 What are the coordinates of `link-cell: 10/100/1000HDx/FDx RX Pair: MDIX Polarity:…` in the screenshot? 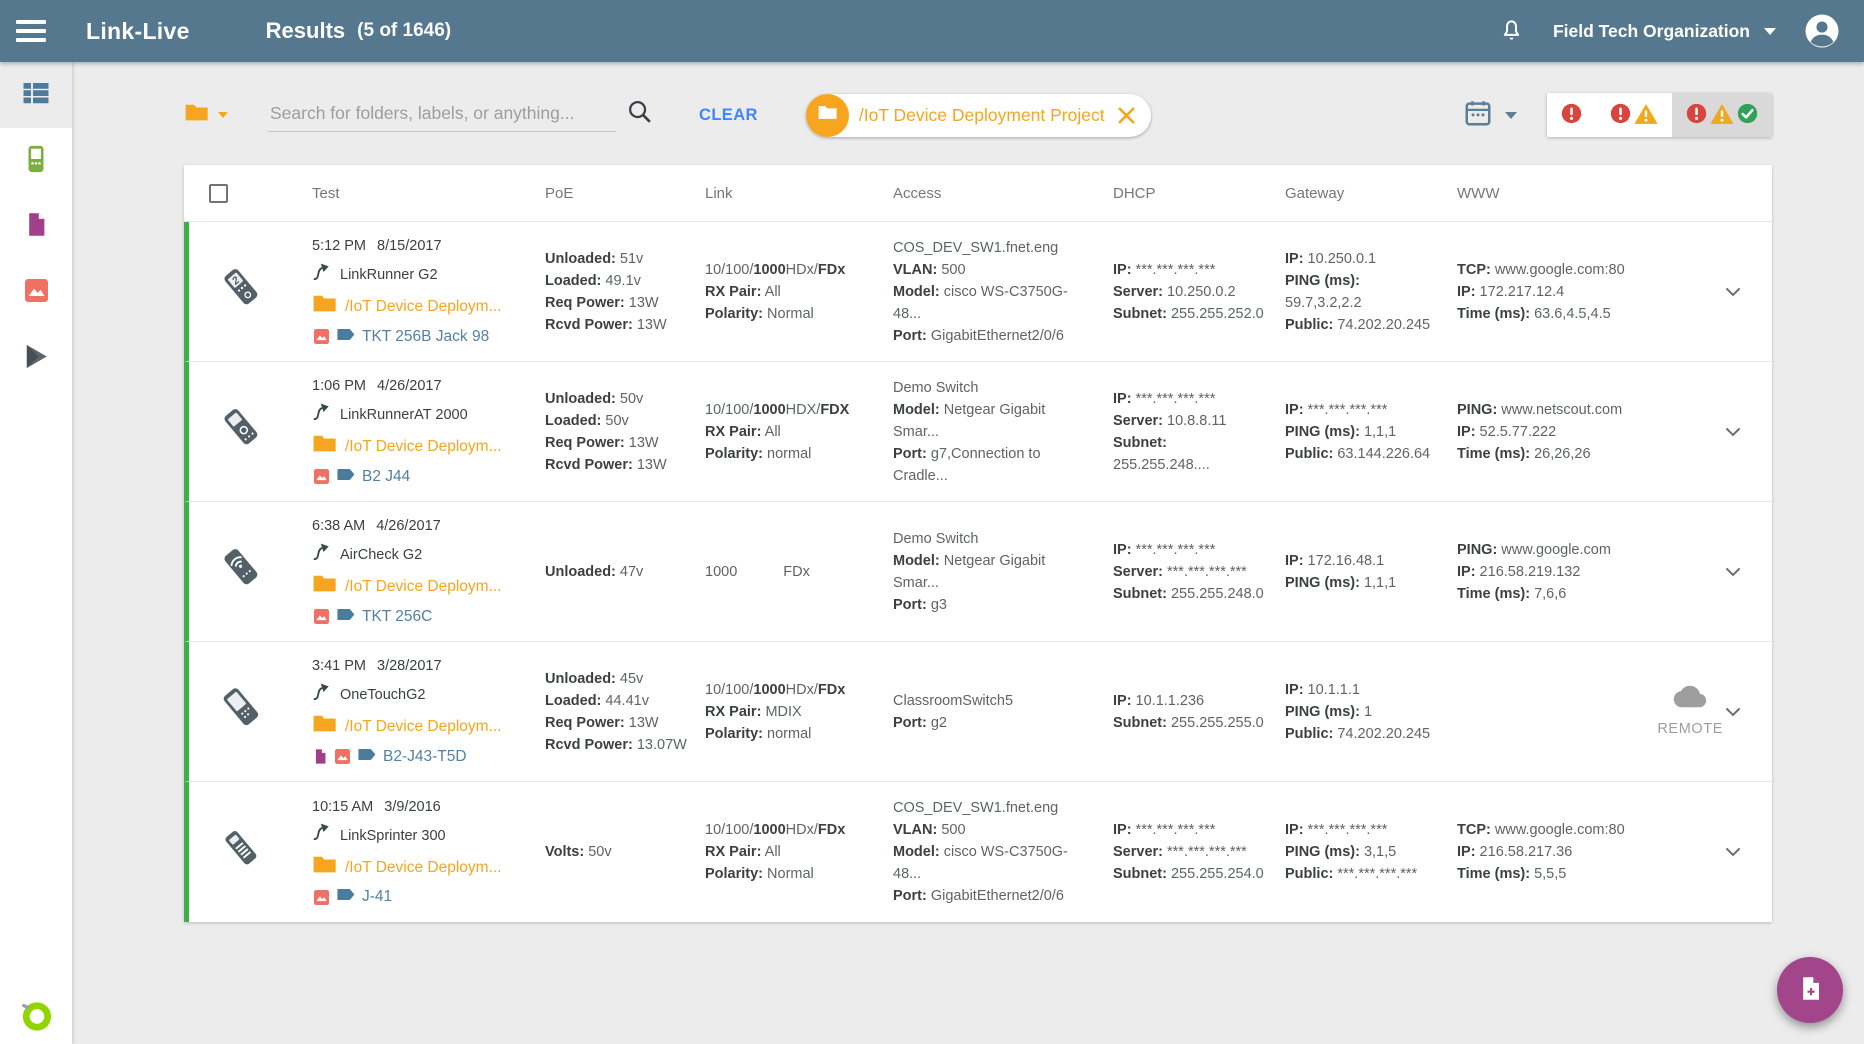 It's located at (775, 711).